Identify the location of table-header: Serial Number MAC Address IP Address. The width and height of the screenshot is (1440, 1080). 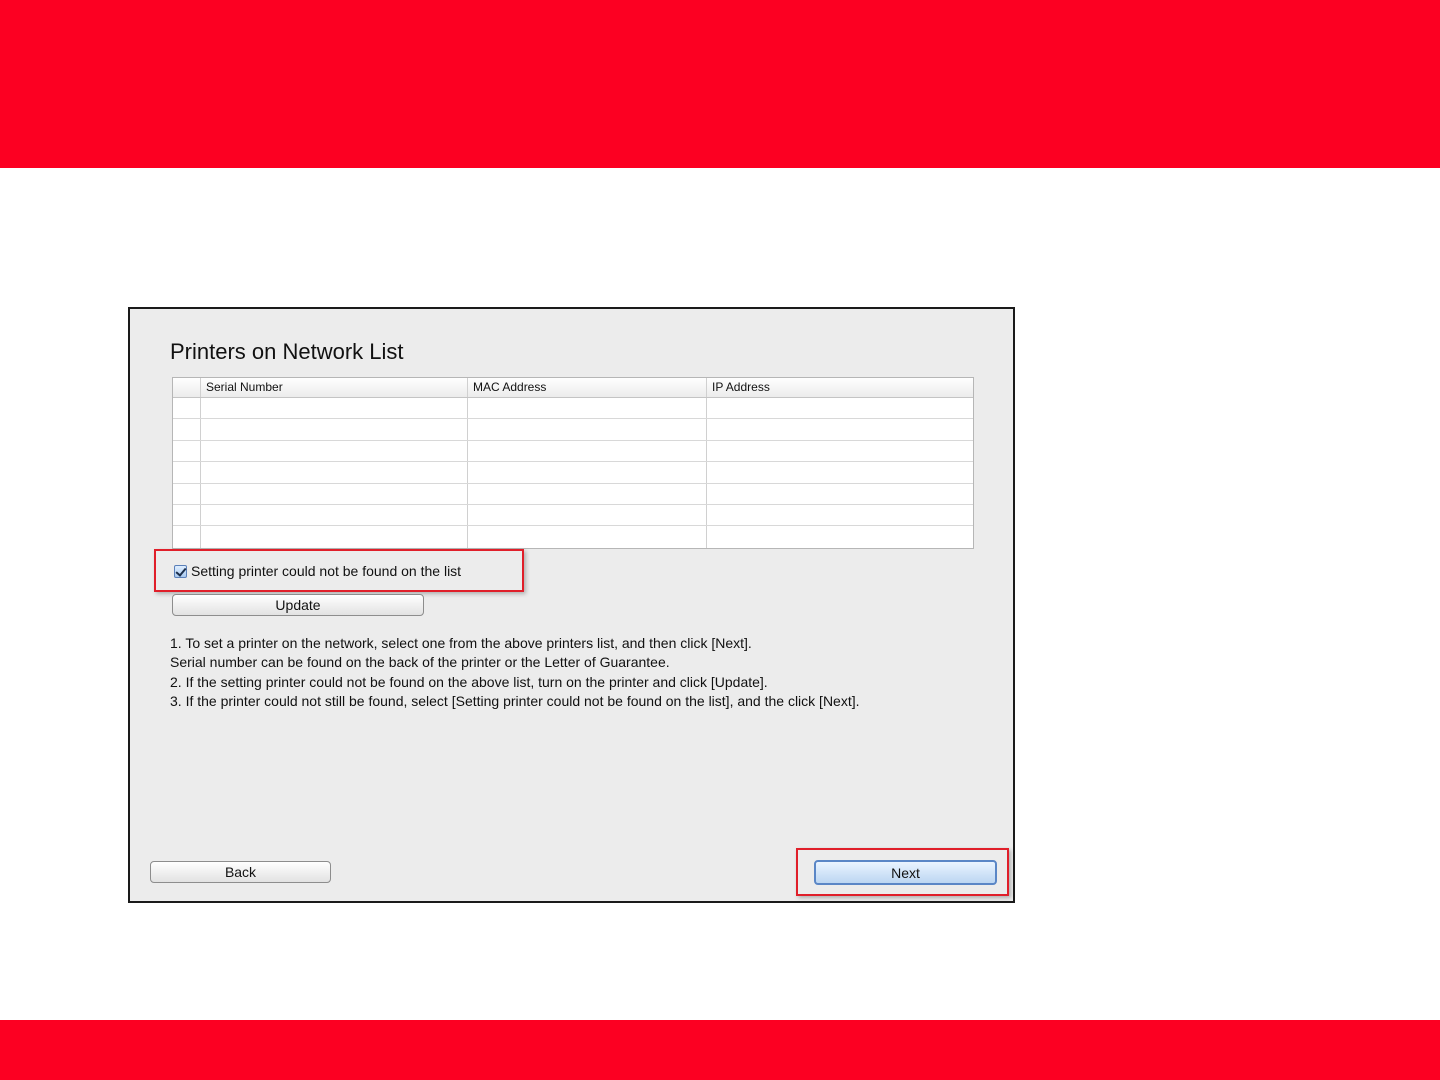
(573, 388).